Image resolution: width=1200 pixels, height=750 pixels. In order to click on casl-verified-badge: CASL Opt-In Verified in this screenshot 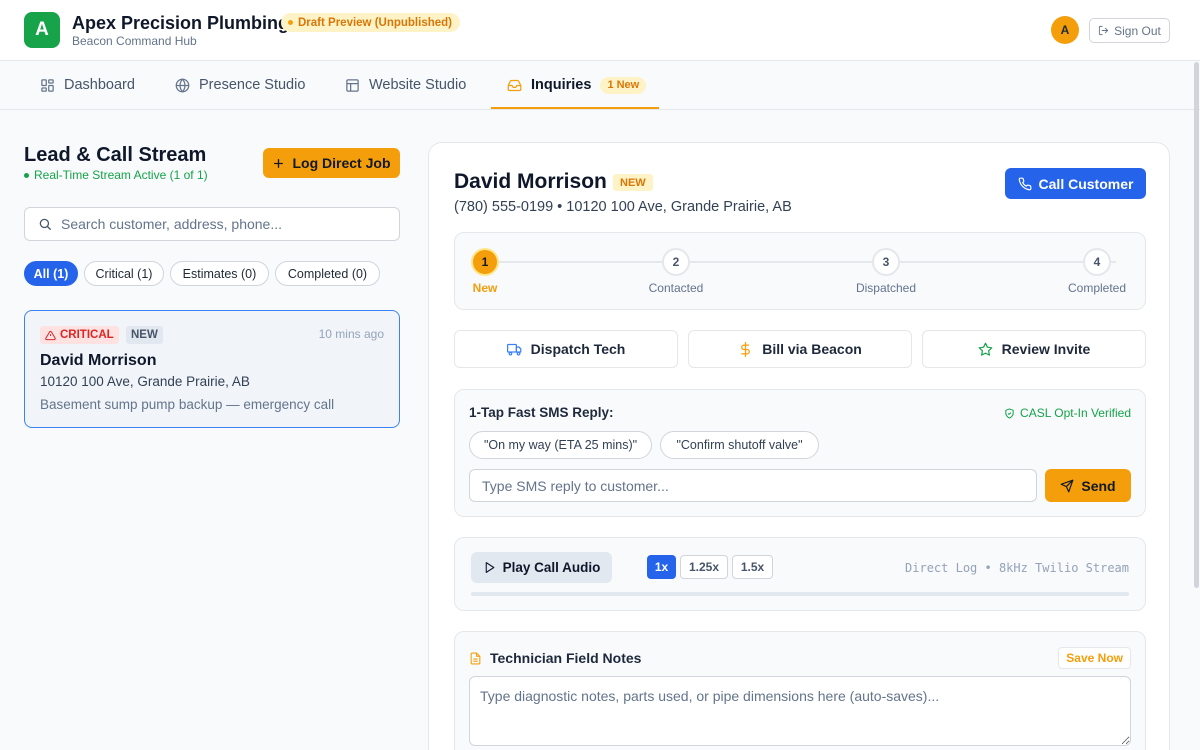, I will do `click(1067, 413)`.